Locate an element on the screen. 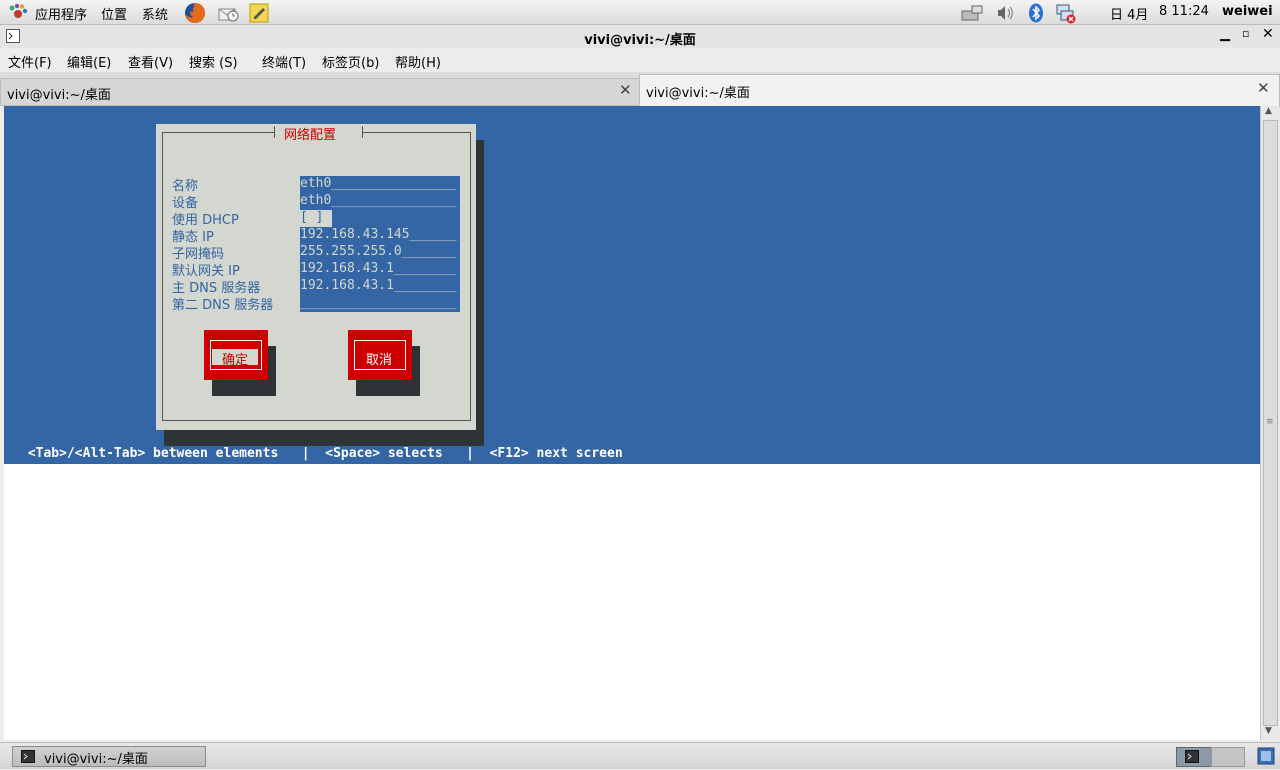 The height and width of the screenshot is (770, 1280). frame-top-left is located at coordinates (218, 132).